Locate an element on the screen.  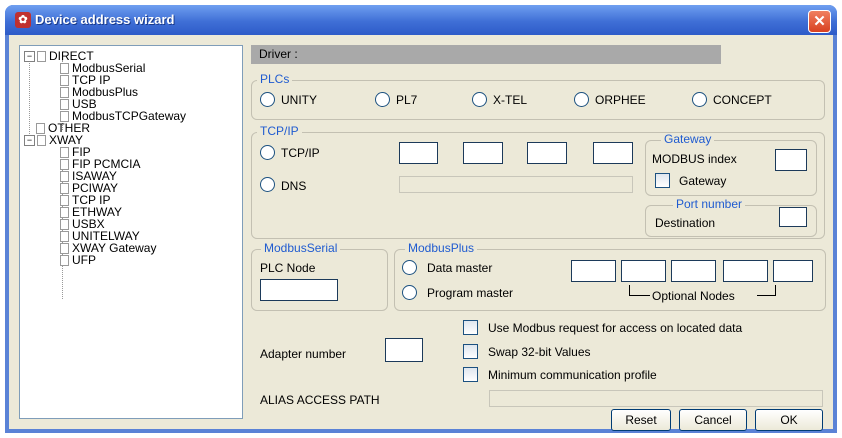
optional-node-4-field is located at coordinates (745, 271).